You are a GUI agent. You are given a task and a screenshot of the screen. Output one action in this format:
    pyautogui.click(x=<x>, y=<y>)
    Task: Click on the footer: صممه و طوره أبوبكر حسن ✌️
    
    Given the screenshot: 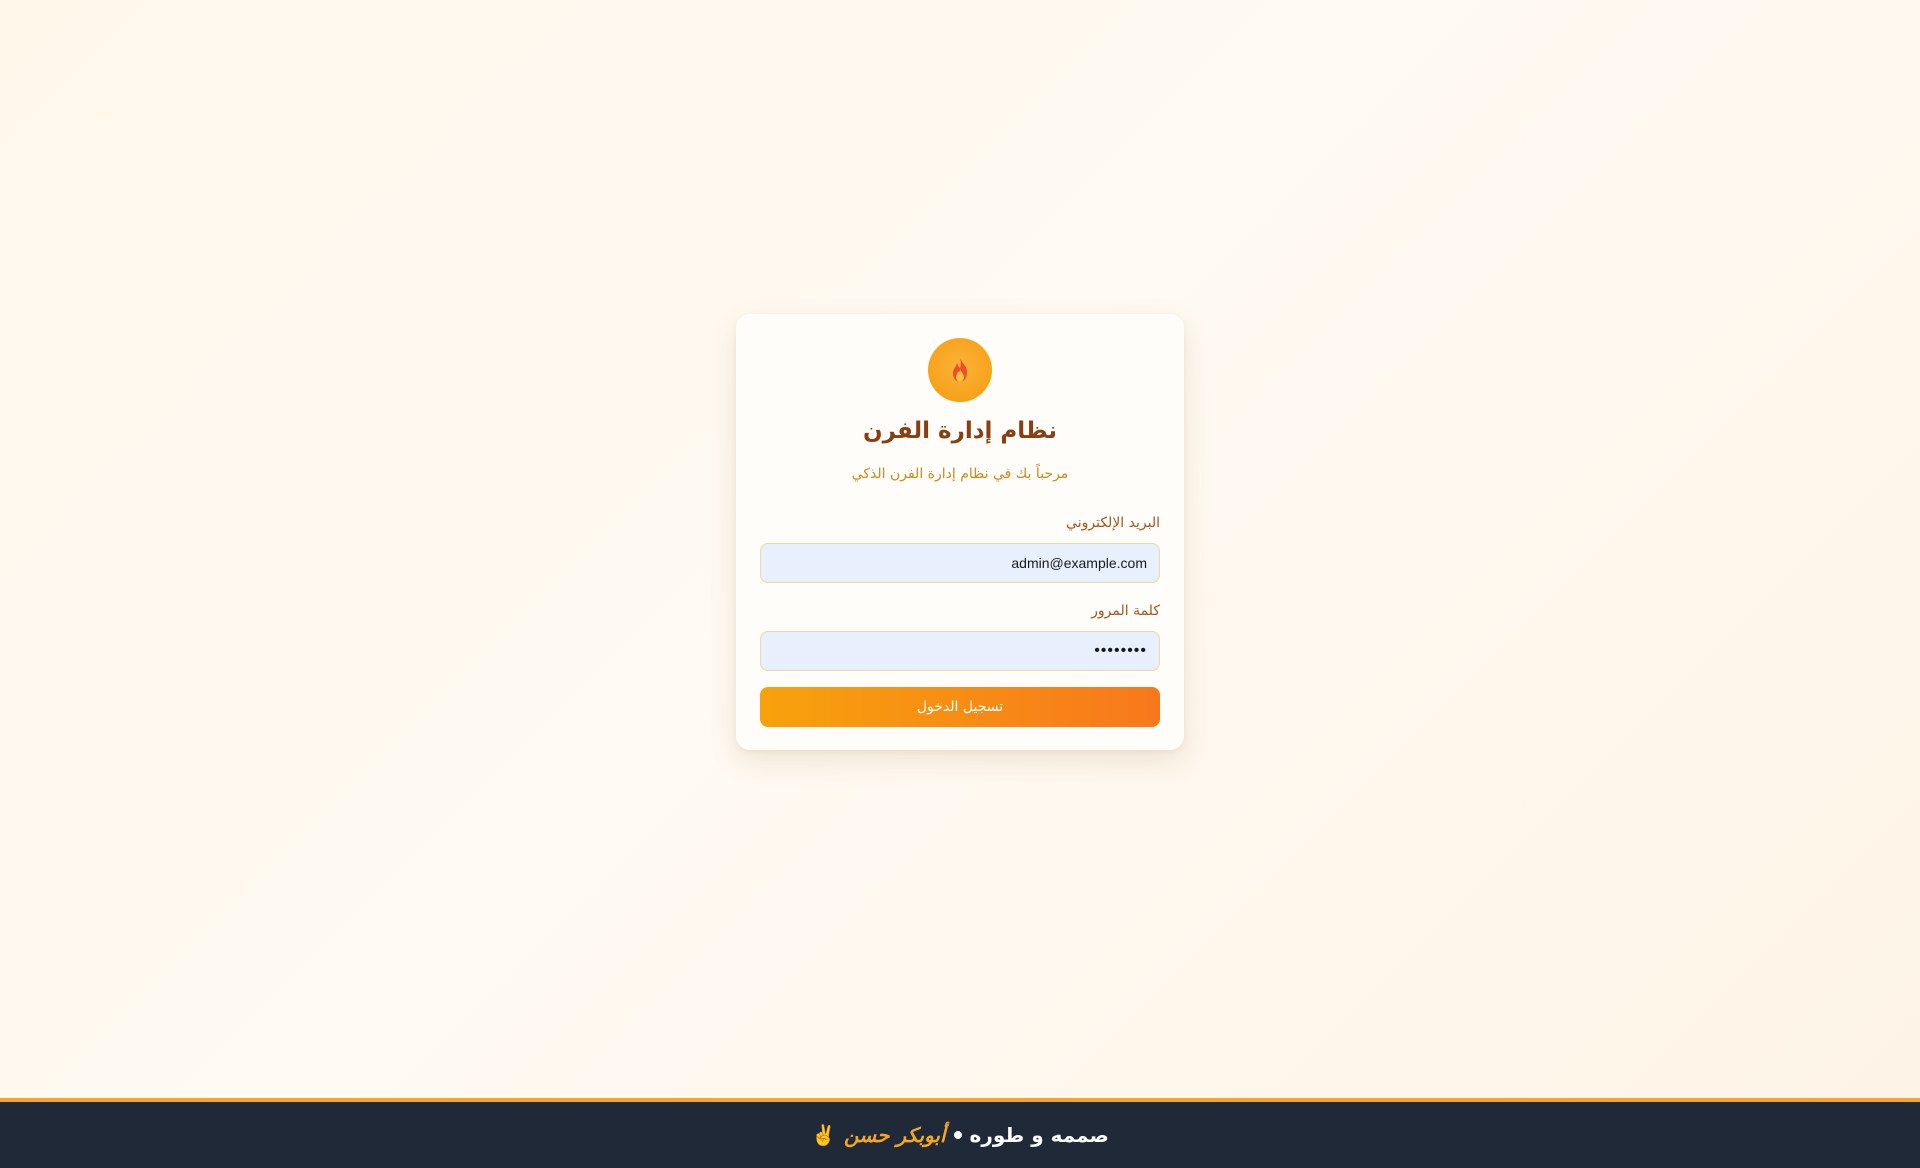 What is the action you would take?
    pyautogui.click(x=960, y=1133)
    